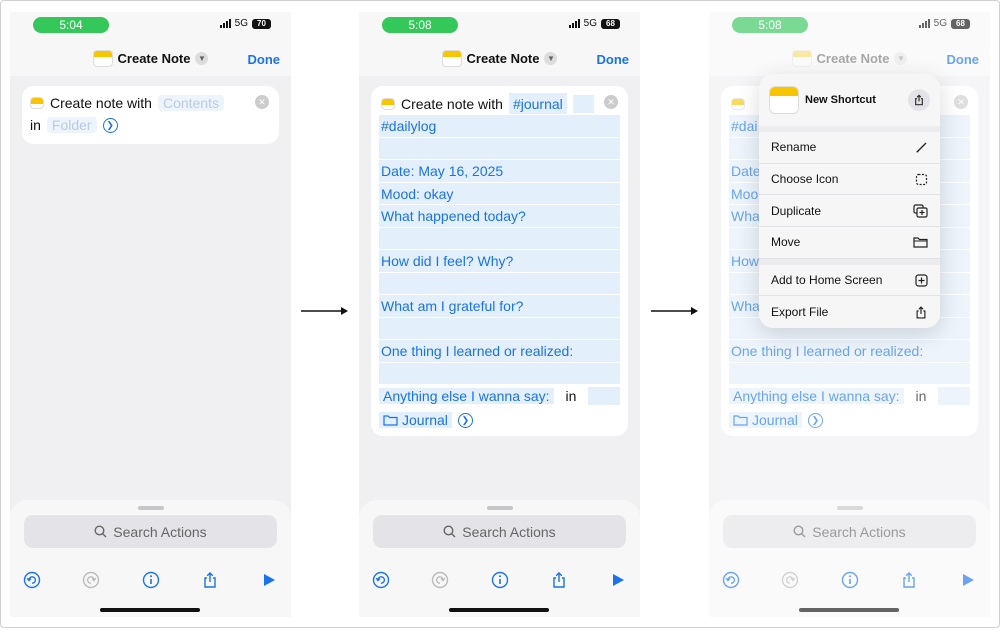  What do you see at coordinates (499, 610) in the screenshot?
I see `home-indicator` at bounding box center [499, 610].